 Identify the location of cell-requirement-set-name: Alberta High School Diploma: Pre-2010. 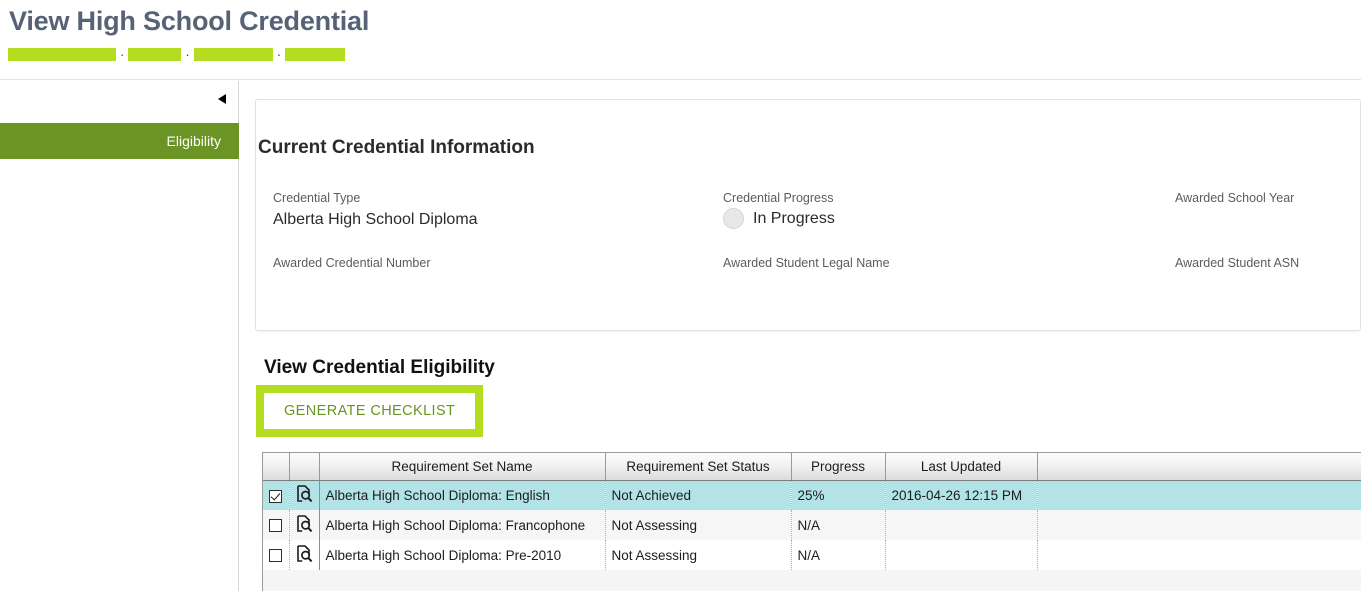
(462, 555).